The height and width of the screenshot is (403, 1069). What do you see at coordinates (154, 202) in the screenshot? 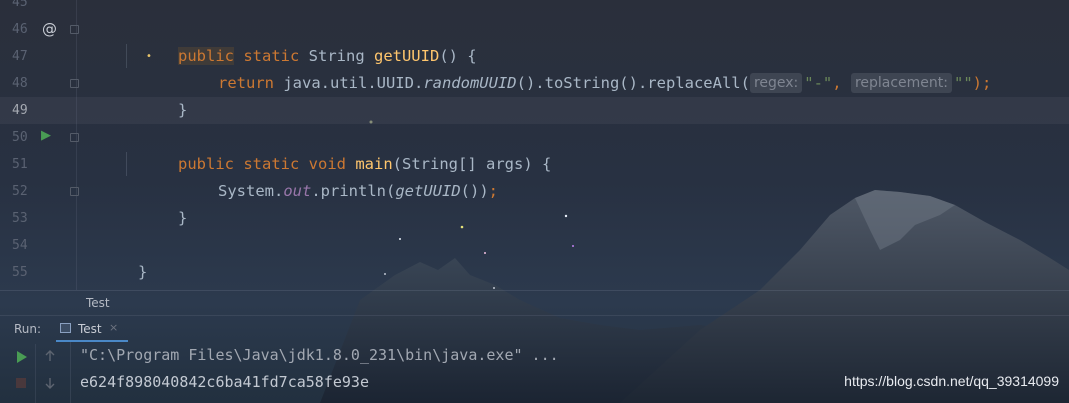
I see `code-line-52: }` at bounding box center [154, 202].